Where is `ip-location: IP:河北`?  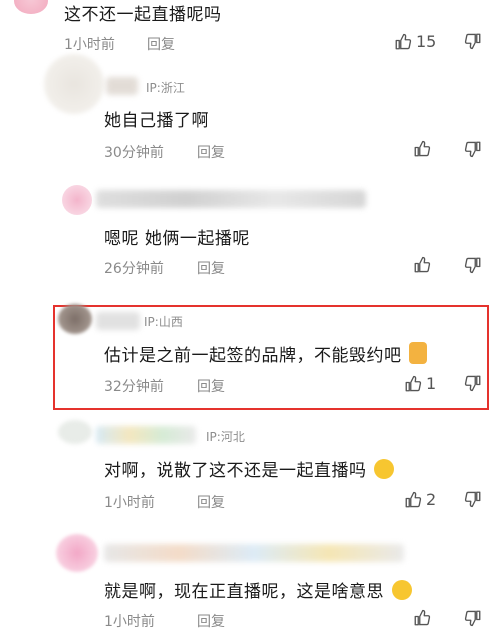 ip-location: IP:河北 is located at coordinates (225, 437).